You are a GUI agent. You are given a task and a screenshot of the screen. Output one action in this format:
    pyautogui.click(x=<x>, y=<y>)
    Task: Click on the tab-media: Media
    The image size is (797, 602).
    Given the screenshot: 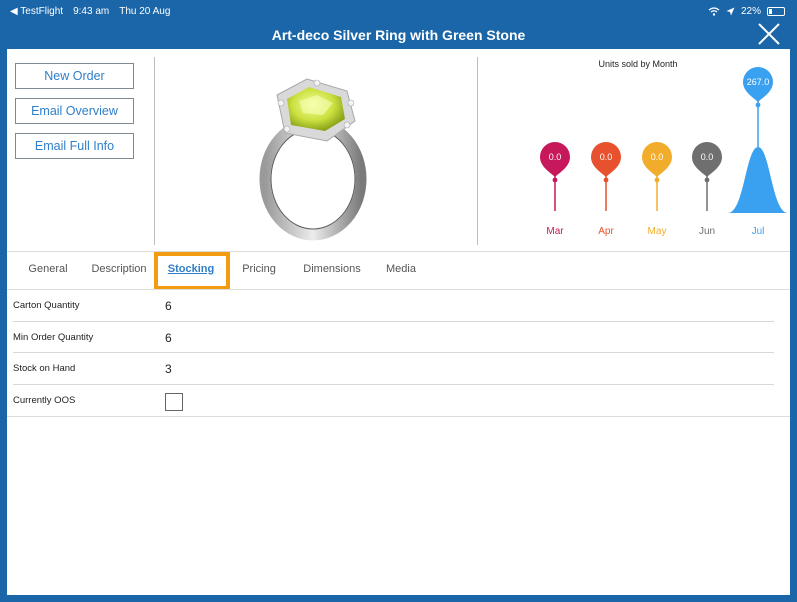 What is the action you would take?
    pyautogui.click(x=401, y=270)
    